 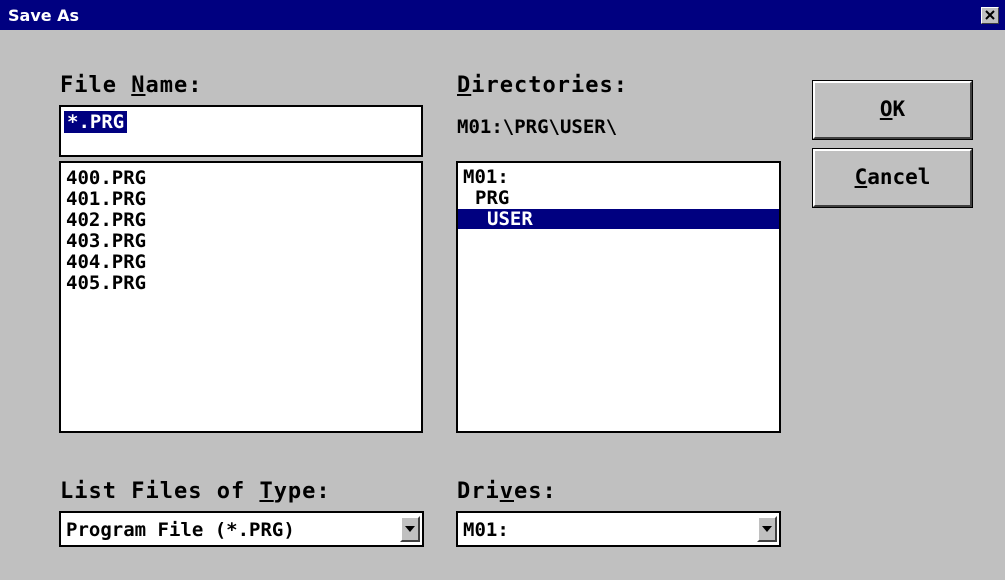 I want to click on drives-select: M01:, so click(x=618, y=529).